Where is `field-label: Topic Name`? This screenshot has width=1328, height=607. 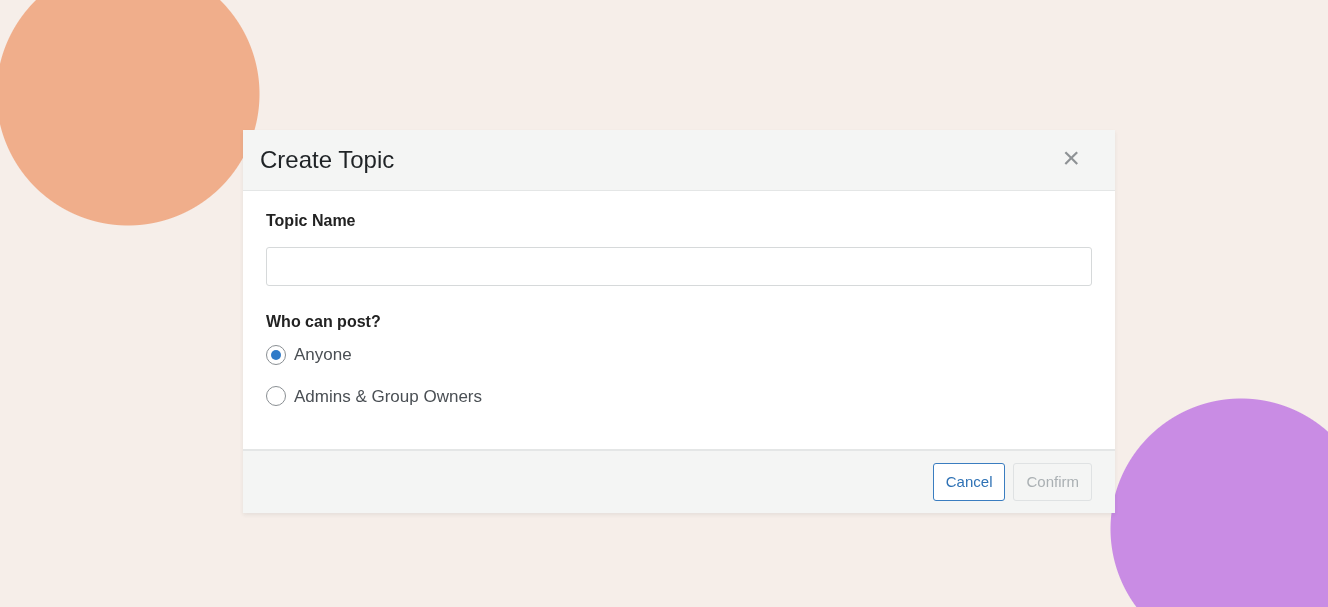 field-label: Topic Name is located at coordinates (311, 221).